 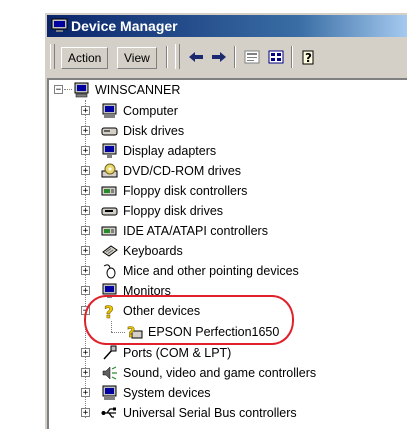 I want to click on tree-connector, so click(x=68, y=89).